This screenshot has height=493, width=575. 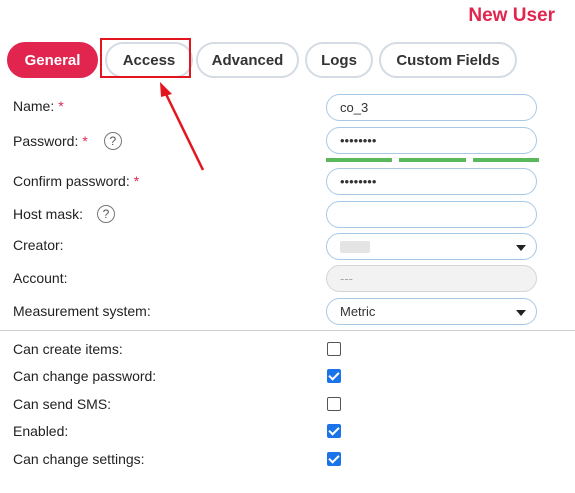 What do you see at coordinates (431, 107) in the screenshot?
I see `name-input: co_3` at bounding box center [431, 107].